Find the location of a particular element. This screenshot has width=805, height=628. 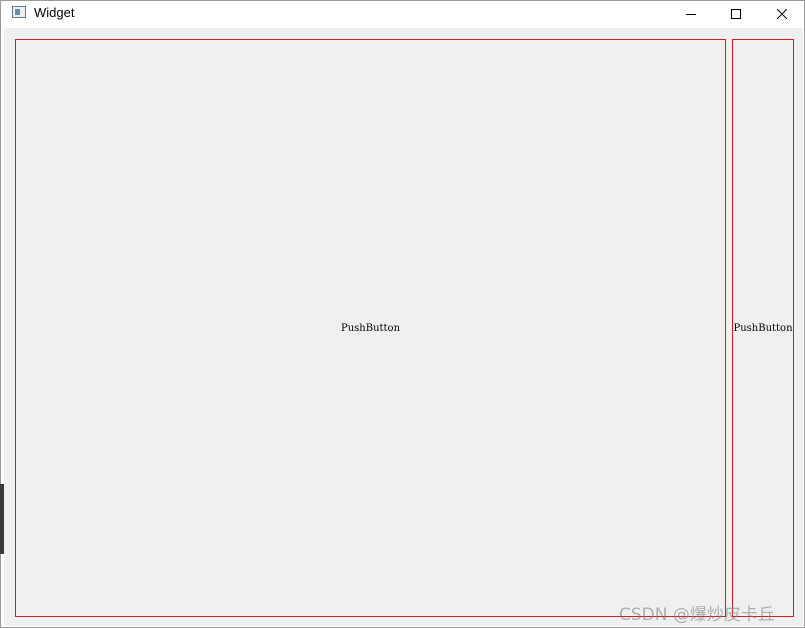

maximize-button is located at coordinates (736, 14).